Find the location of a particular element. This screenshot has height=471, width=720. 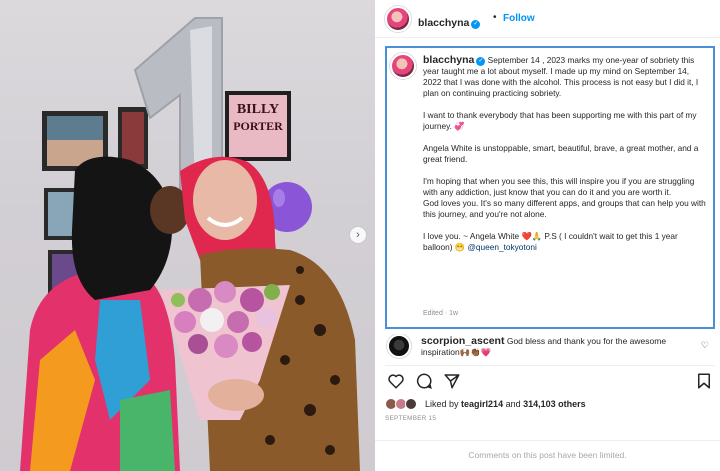

comments-limited-notice: Comments on this post have been limited. is located at coordinates (547, 455).